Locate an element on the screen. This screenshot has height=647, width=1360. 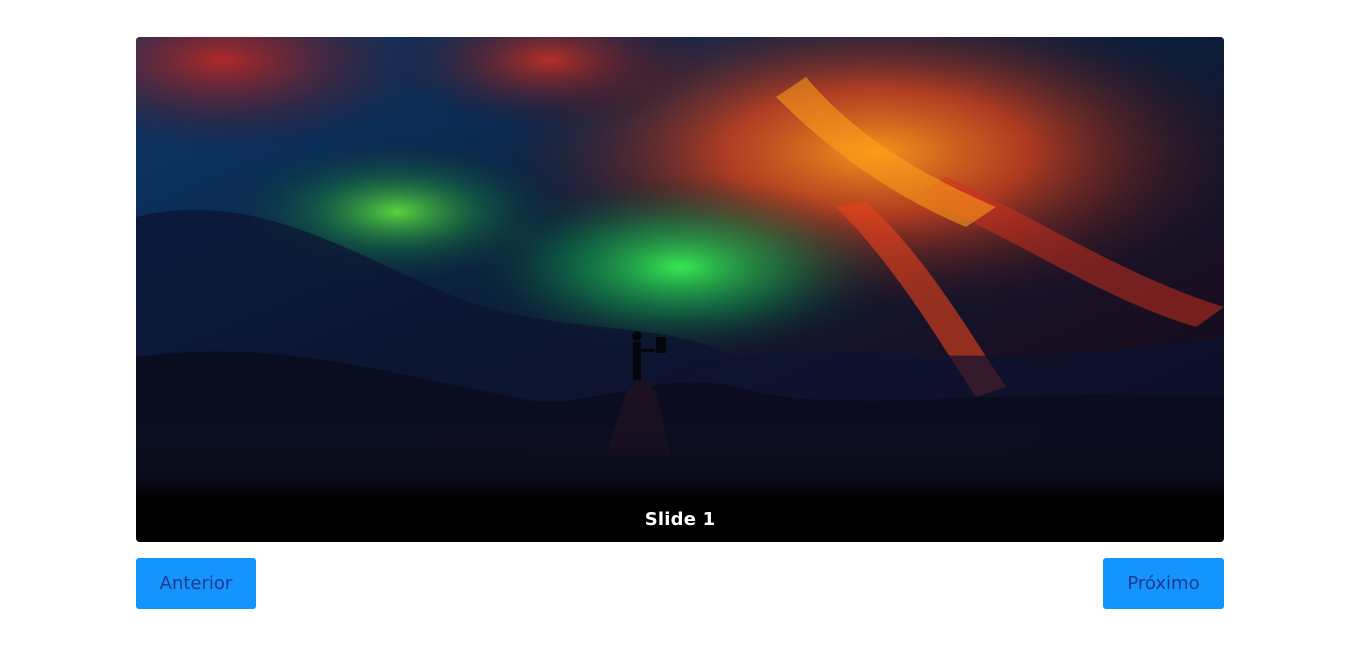
slide-caption-bar: Slide 1 is located at coordinates (680, 512).